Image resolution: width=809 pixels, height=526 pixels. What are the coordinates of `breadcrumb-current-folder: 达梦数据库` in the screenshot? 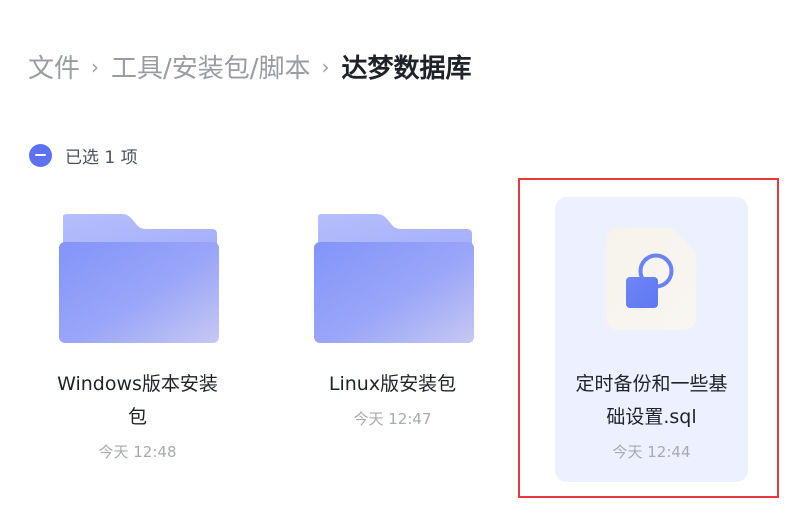 It's located at (406, 68).